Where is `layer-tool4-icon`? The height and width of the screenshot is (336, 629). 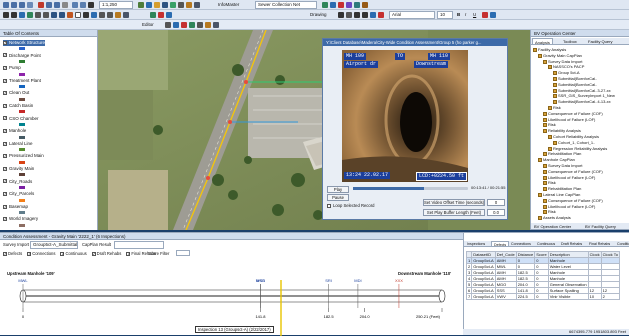
layer-tool4-icon is located at coordinates (349, 5).